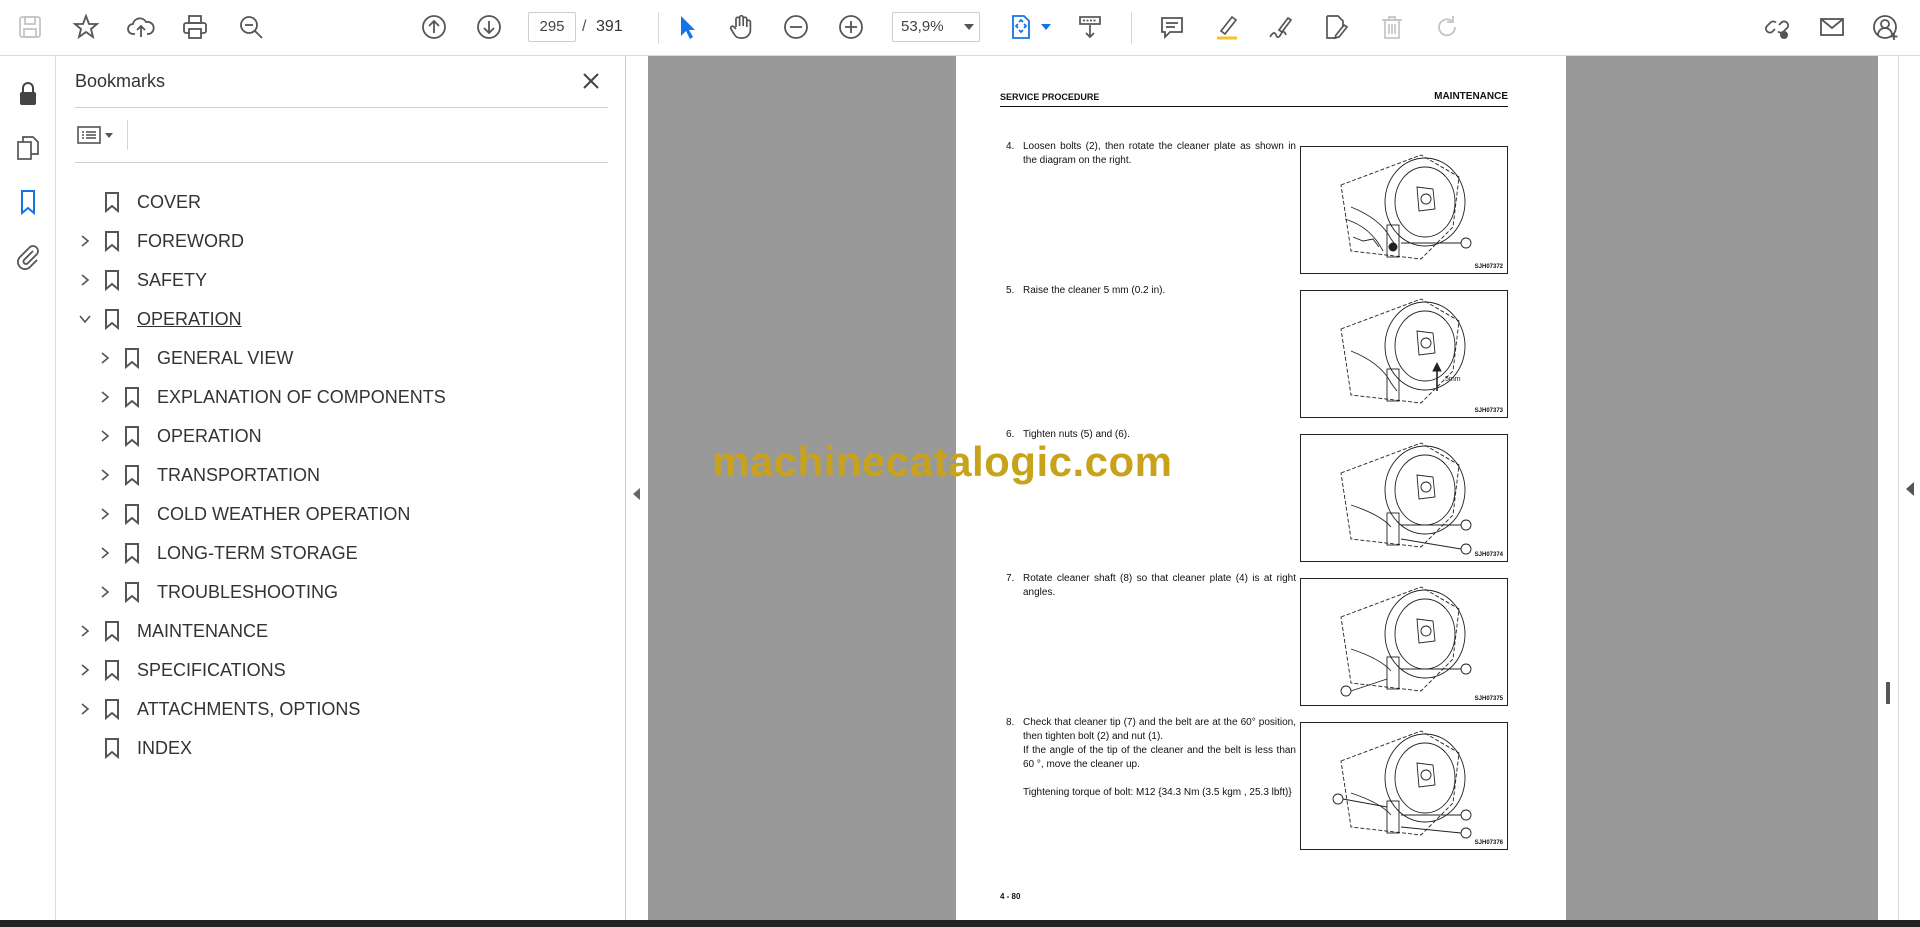  What do you see at coordinates (741, 27) in the screenshot?
I see `hand-icon` at bounding box center [741, 27].